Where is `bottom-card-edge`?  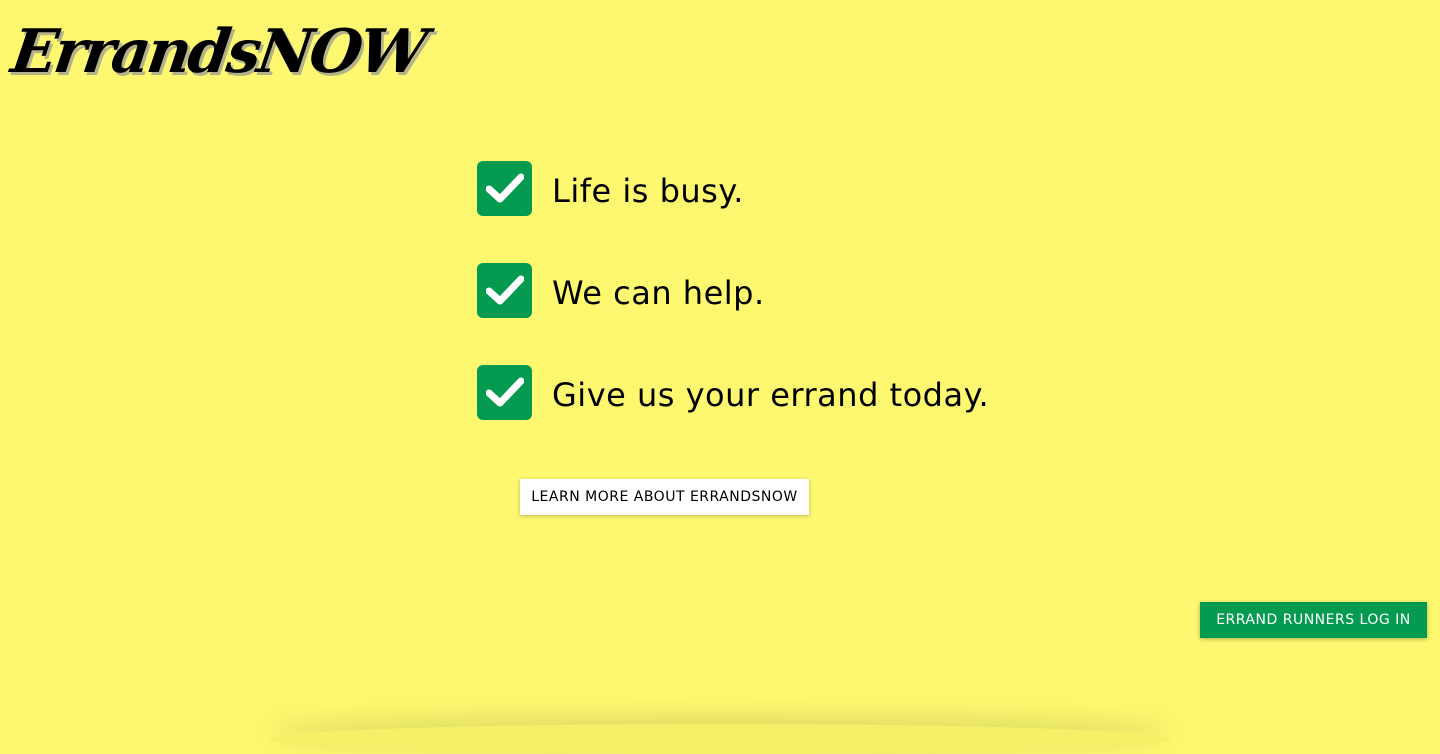 bottom-card-edge is located at coordinates (720, 739).